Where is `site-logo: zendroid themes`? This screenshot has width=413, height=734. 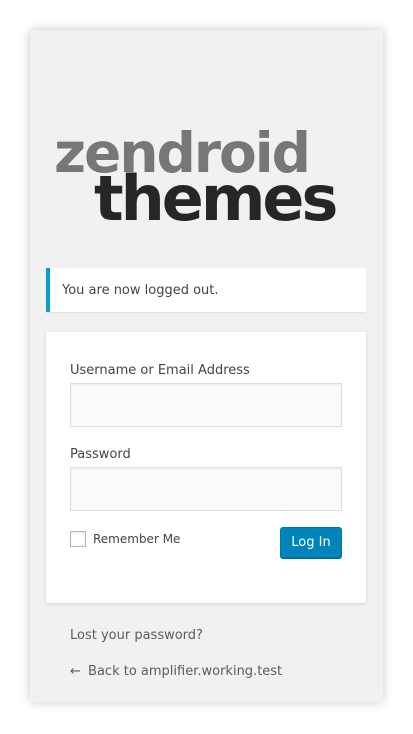 site-logo: zendroid themes is located at coordinates (202, 175).